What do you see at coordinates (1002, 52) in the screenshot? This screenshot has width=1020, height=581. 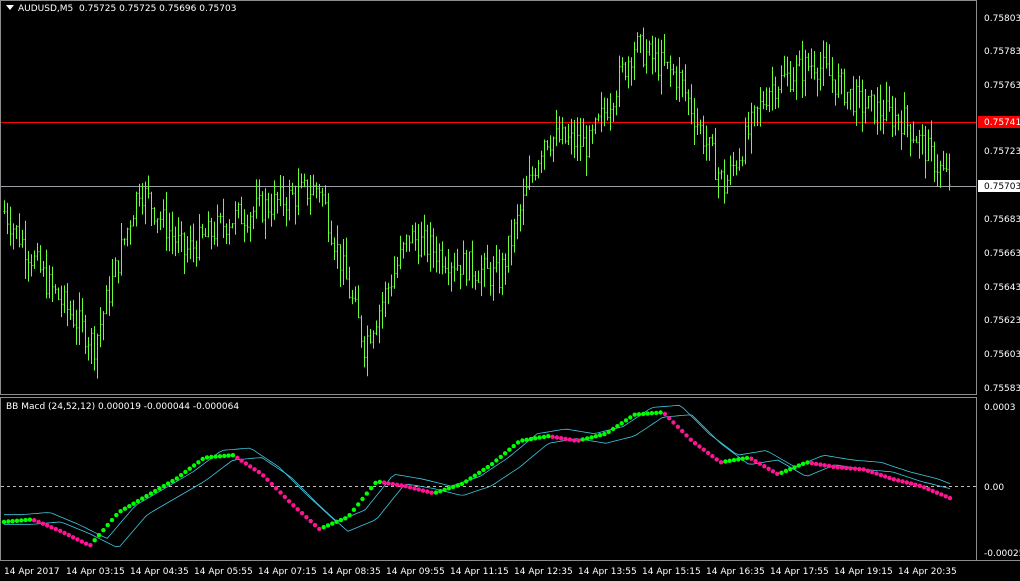 I see `price-label: 0.75783` at bounding box center [1002, 52].